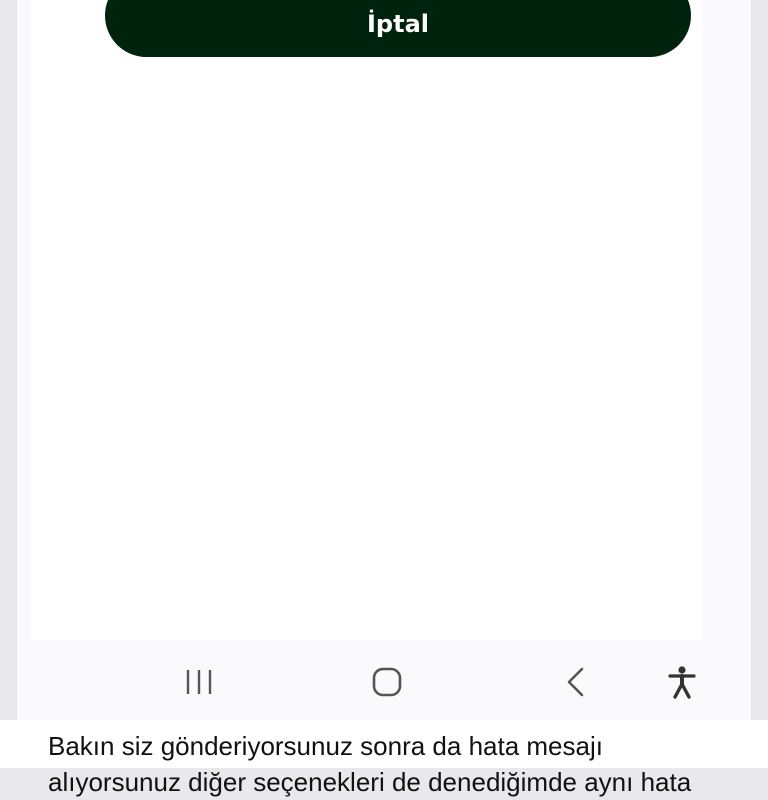 This screenshot has height=800, width=768. I want to click on accessibility-button, so click(682, 682).